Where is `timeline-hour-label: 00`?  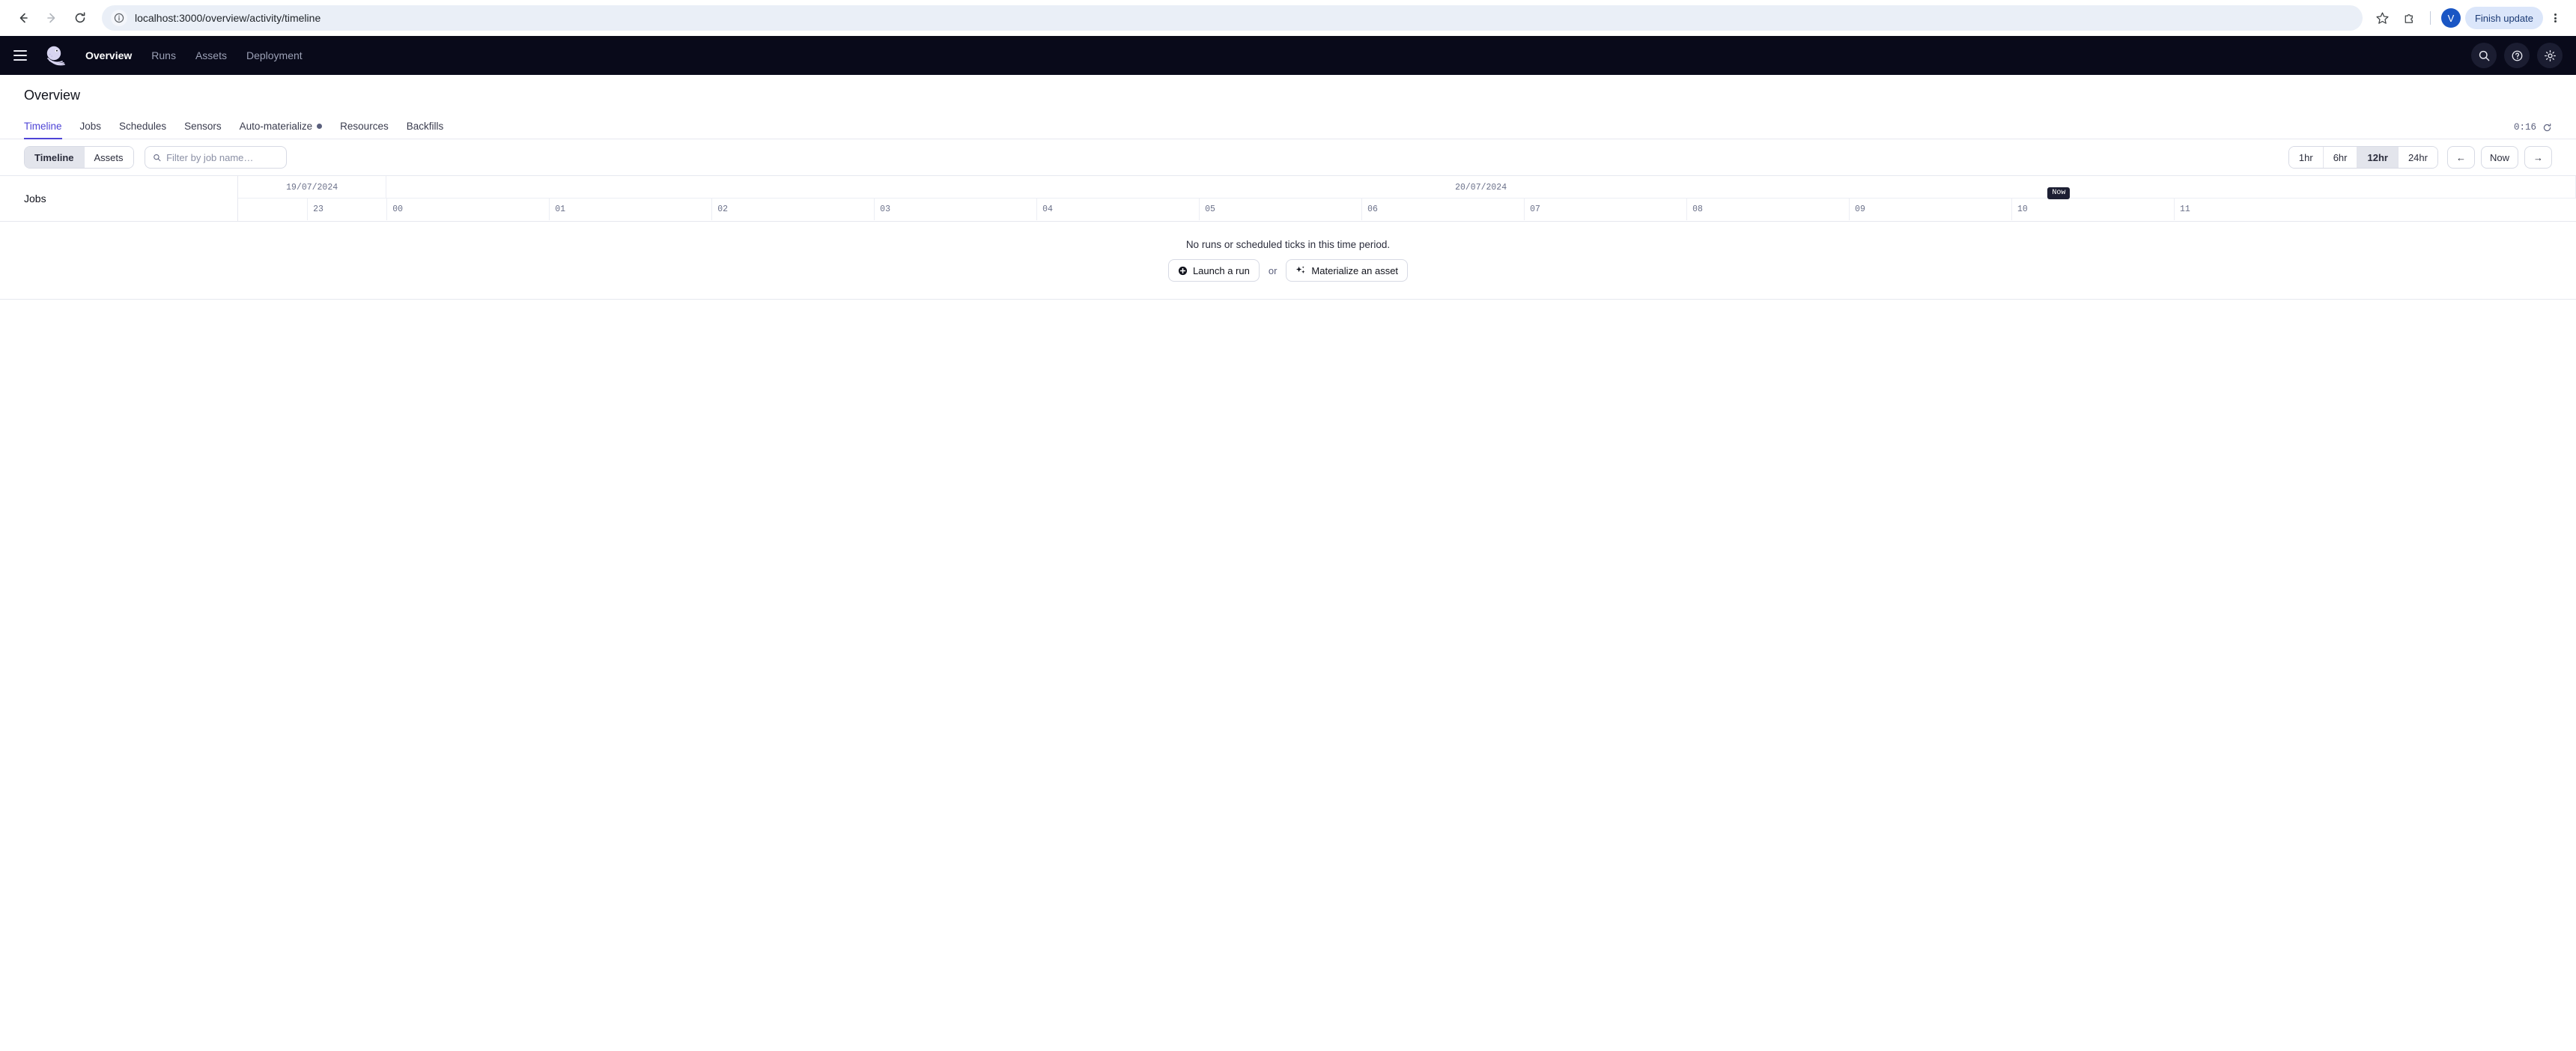 timeline-hour-label: 00 is located at coordinates (394, 210).